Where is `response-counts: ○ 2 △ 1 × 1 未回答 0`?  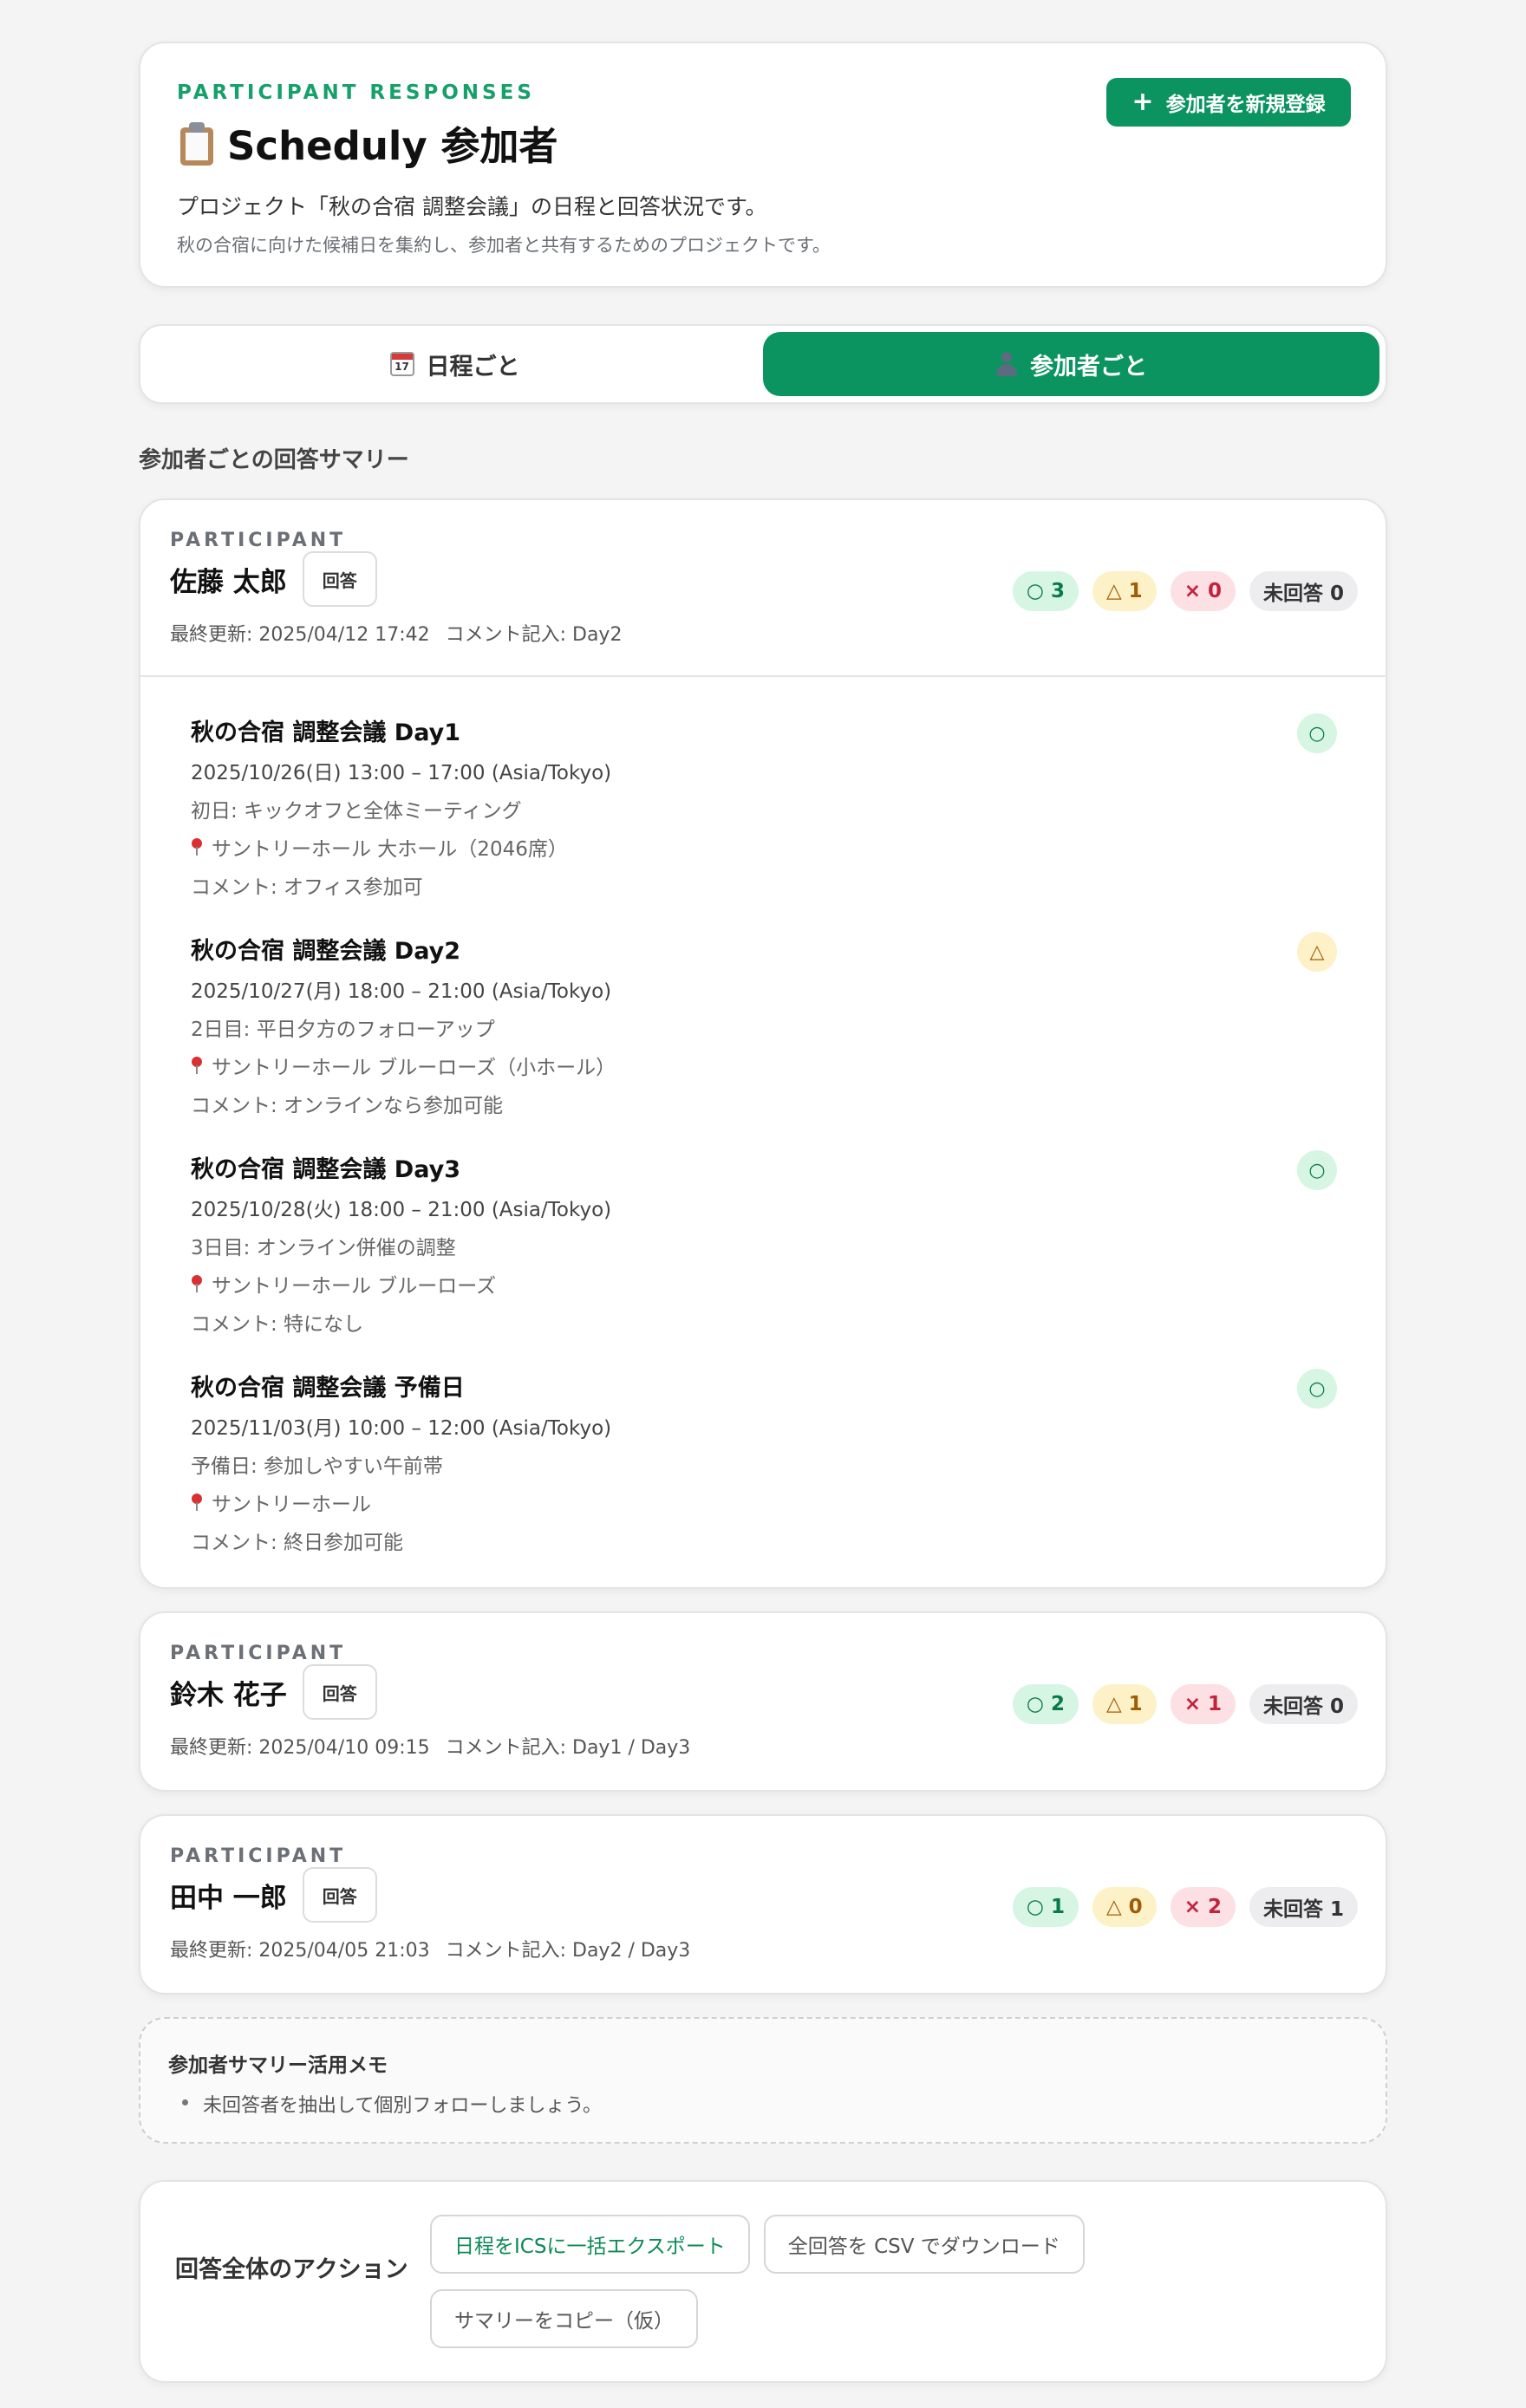
response-counts: ○ 2 △ 1 × 1 未回答 0 is located at coordinates (1185, 1704).